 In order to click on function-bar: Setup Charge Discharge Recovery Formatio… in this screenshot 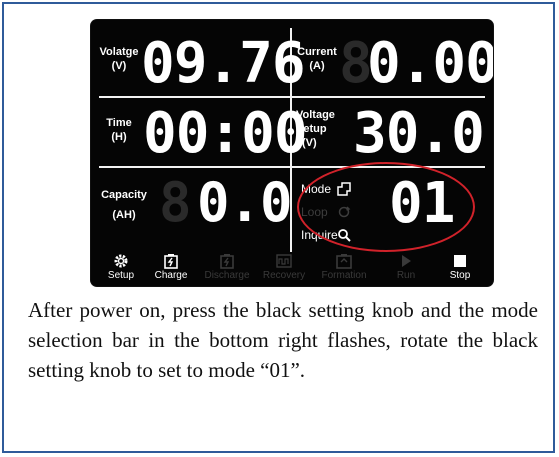, I will do `click(292, 269)`.